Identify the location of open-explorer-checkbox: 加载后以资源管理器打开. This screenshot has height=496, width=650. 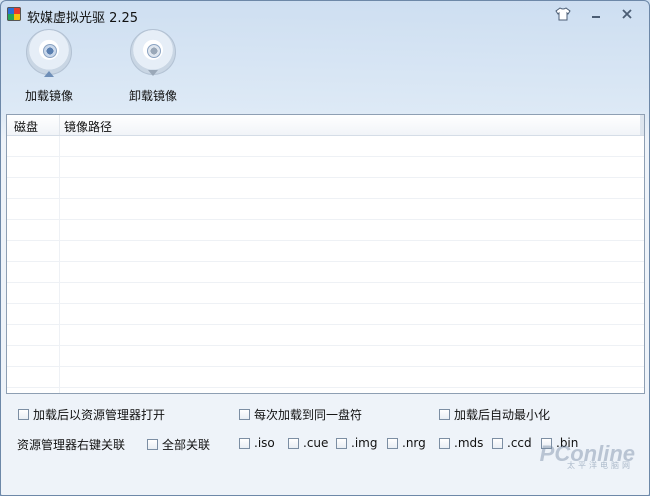
(91, 414).